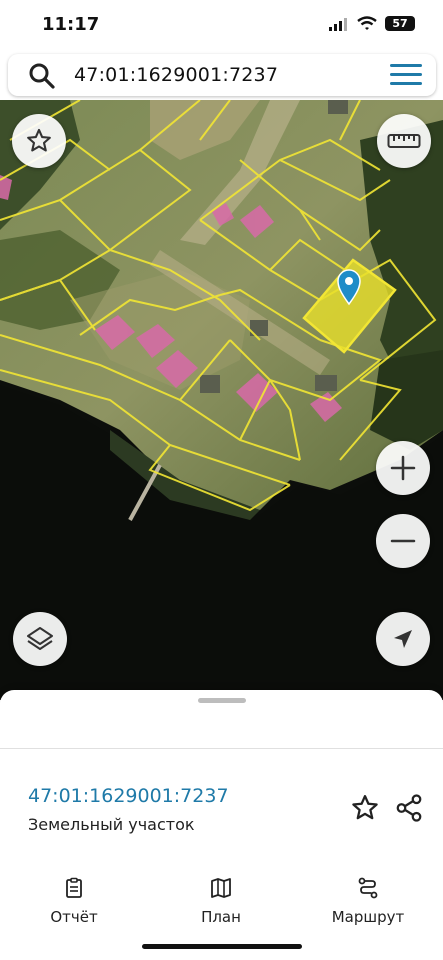 The width and height of the screenshot is (443, 960). I want to click on tab-label: Маршрут, so click(368, 917).